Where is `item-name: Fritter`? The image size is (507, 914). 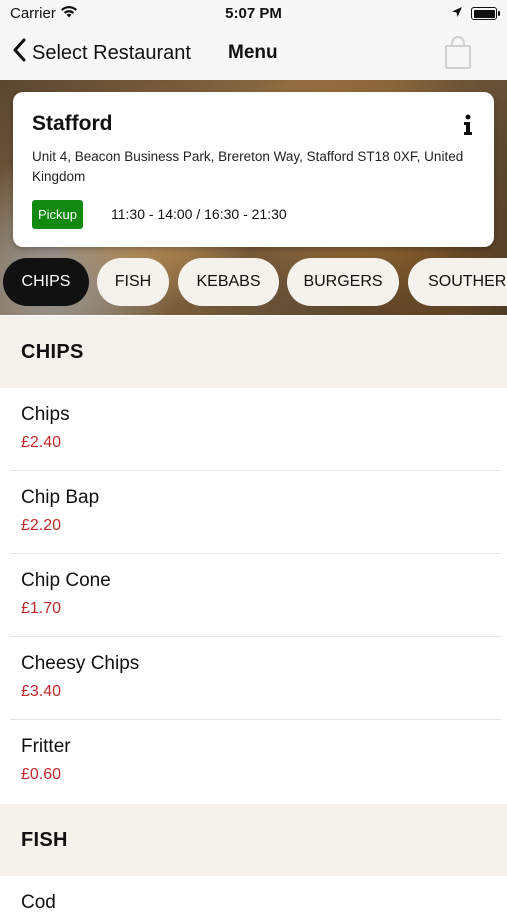
item-name: Fritter is located at coordinates (46, 746).